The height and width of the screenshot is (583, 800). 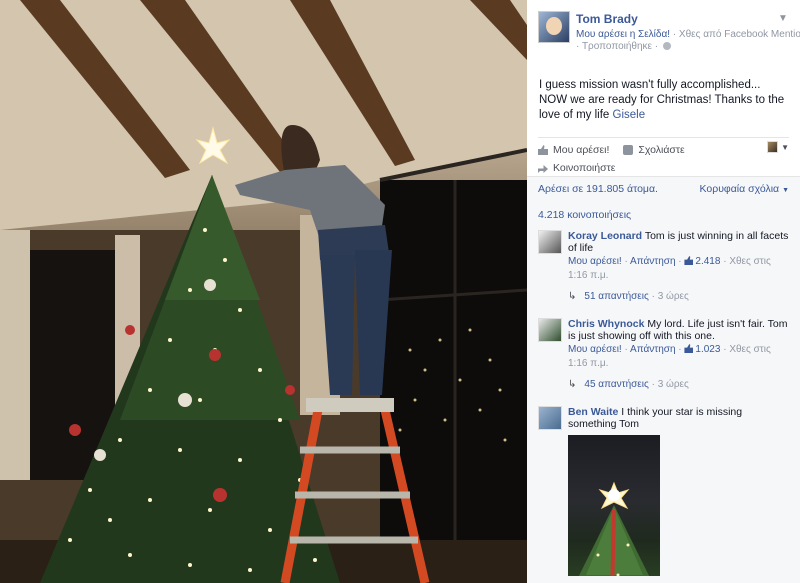 I want to click on commenter-name: Chris Whynock, so click(x=606, y=324).